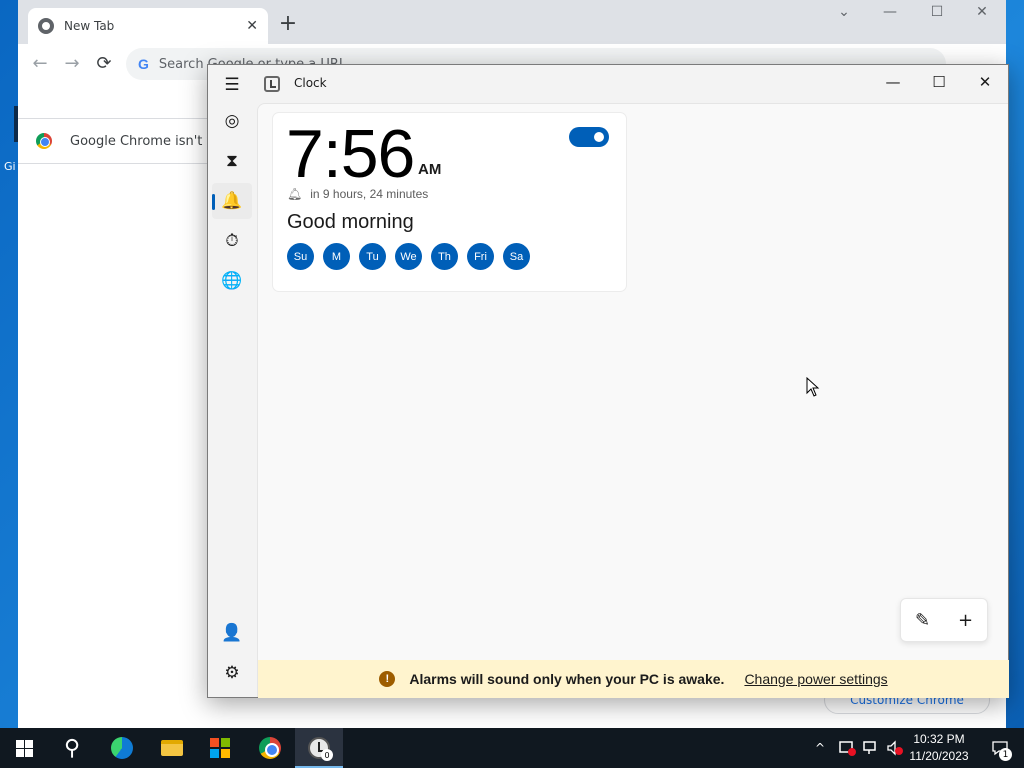  What do you see at coordinates (847, 748) in the screenshot?
I see `security-tray-icon` at bounding box center [847, 748].